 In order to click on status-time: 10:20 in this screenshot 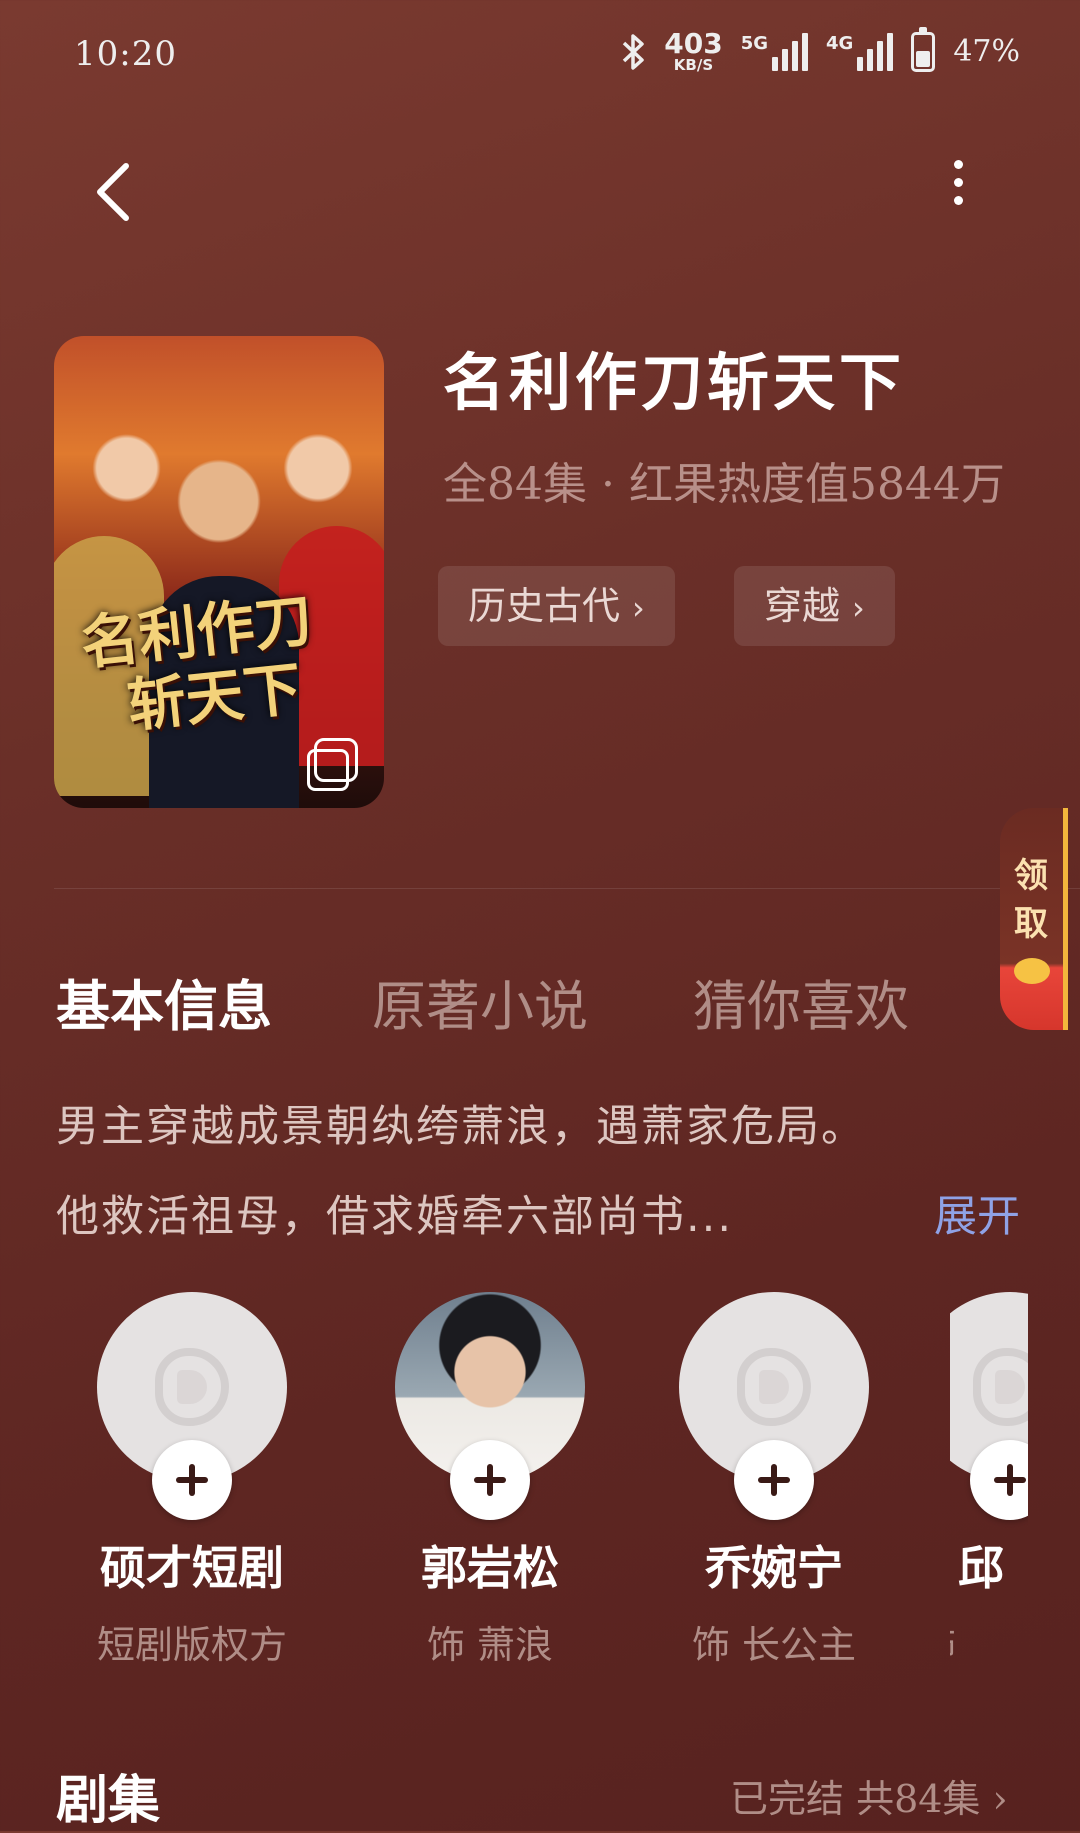, I will do `click(125, 54)`.